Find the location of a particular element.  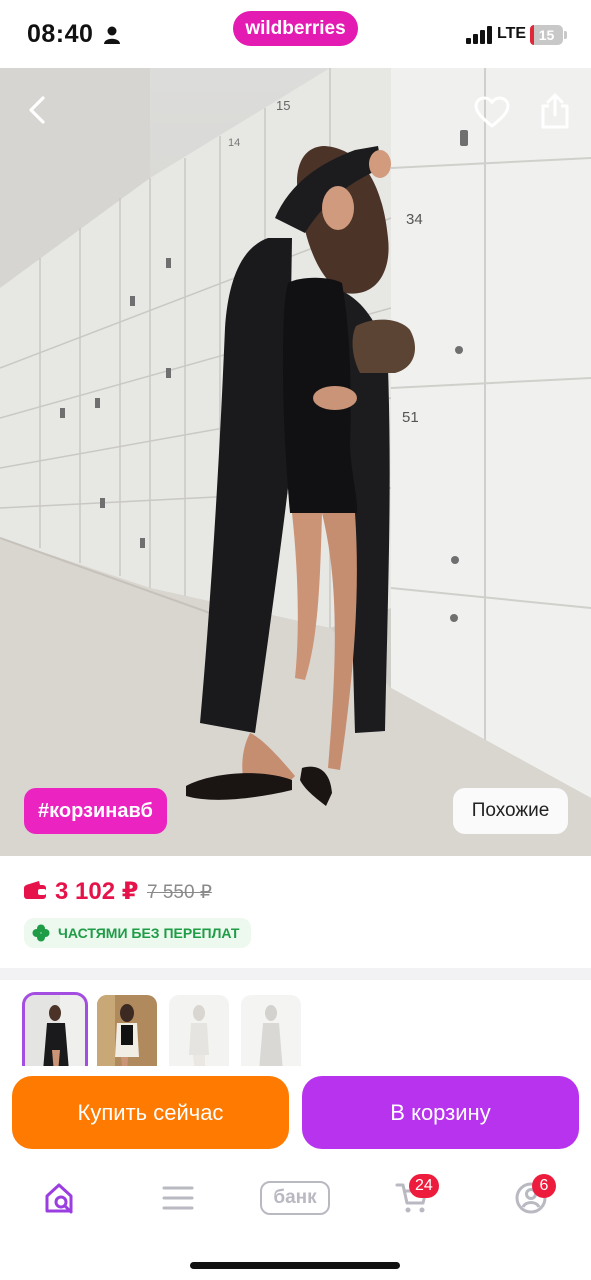

tab-home is located at coordinates (60, 1198).